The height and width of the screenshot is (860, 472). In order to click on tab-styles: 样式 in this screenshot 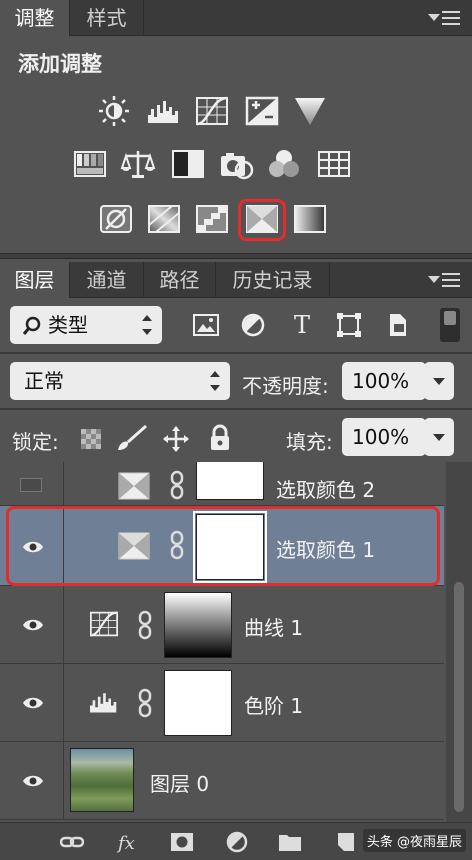, I will do `click(107, 18)`.